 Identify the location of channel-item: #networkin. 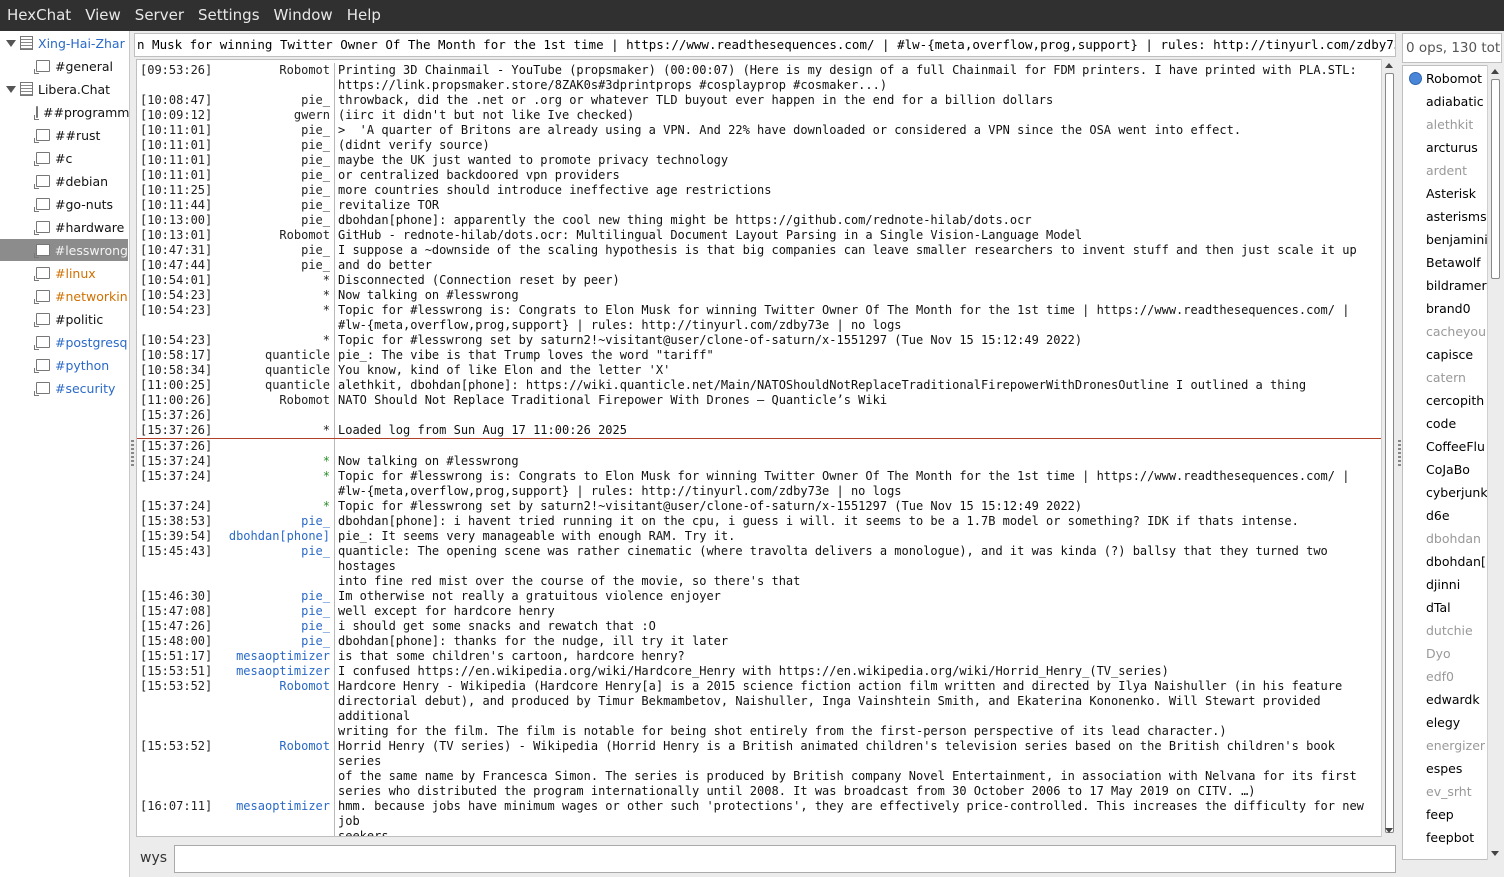
(64, 296).